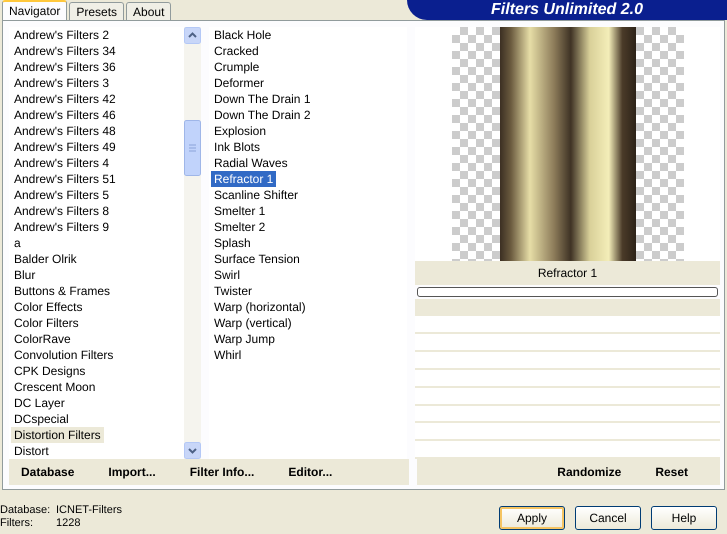 The image size is (727, 534). I want to click on category-item: Andrew's Filters 51, so click(65, 179).